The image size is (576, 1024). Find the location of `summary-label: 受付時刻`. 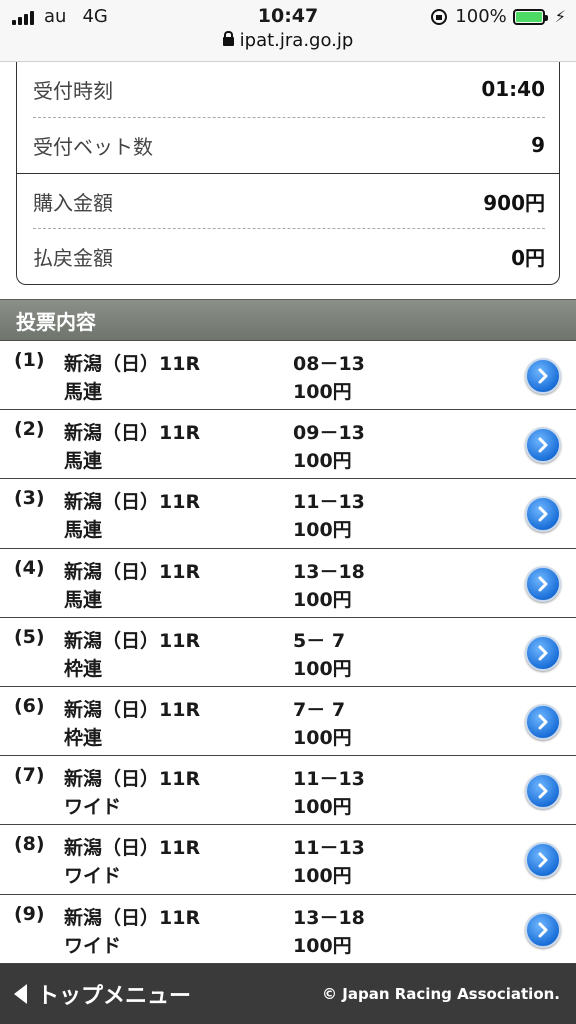

summary-label: 受付時刻 is located at coordinates (73, 90).